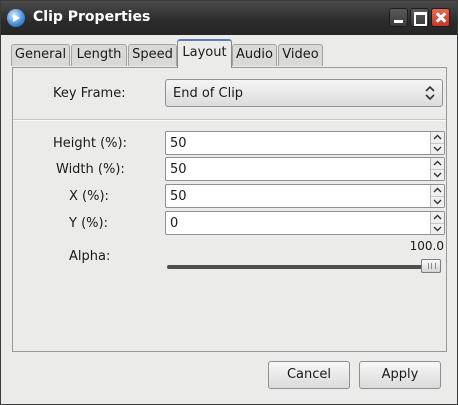  I want to click on cancel-button: Cancel, so click(309, 375).